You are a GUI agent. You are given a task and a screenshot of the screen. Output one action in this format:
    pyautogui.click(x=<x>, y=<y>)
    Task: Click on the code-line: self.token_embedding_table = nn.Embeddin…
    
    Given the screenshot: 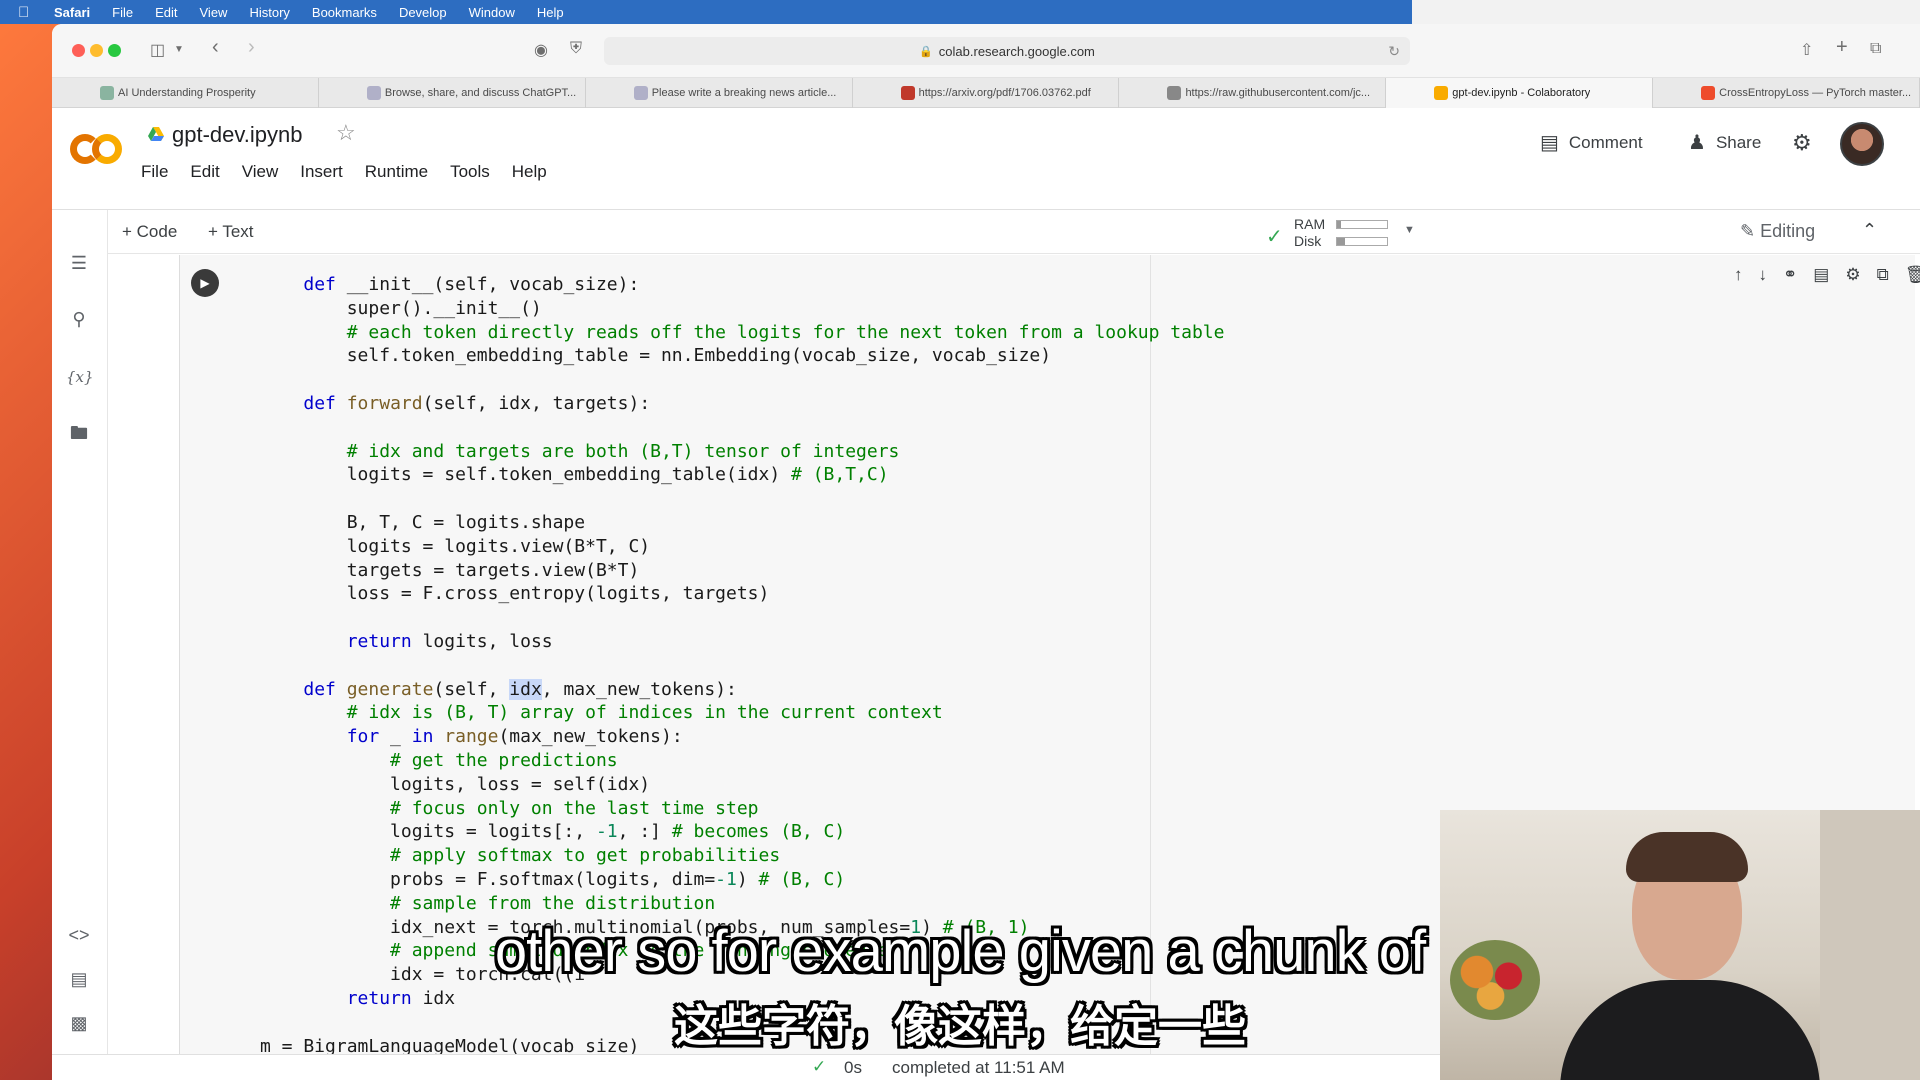 What is the action you would take?
    pyautogui.click(x=656, y=356)
    